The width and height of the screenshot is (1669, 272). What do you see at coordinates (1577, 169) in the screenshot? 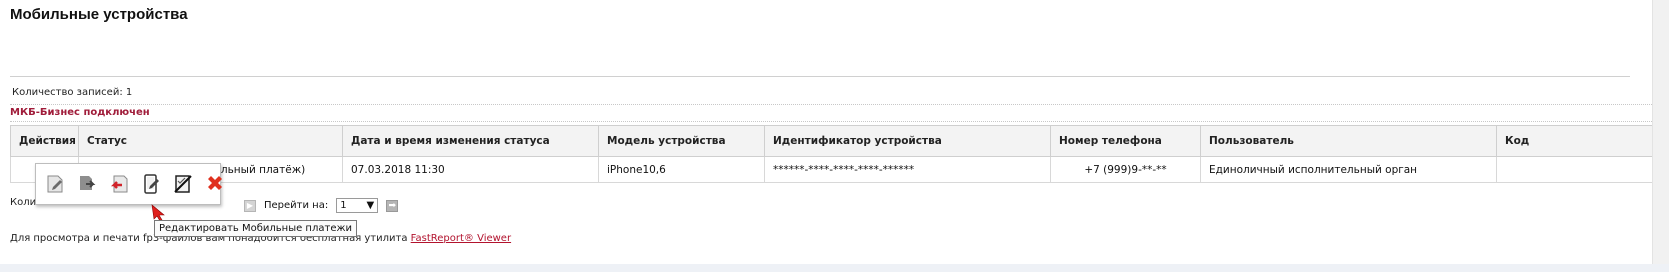
I see `code-cell` at bounding box center [1577, 169].